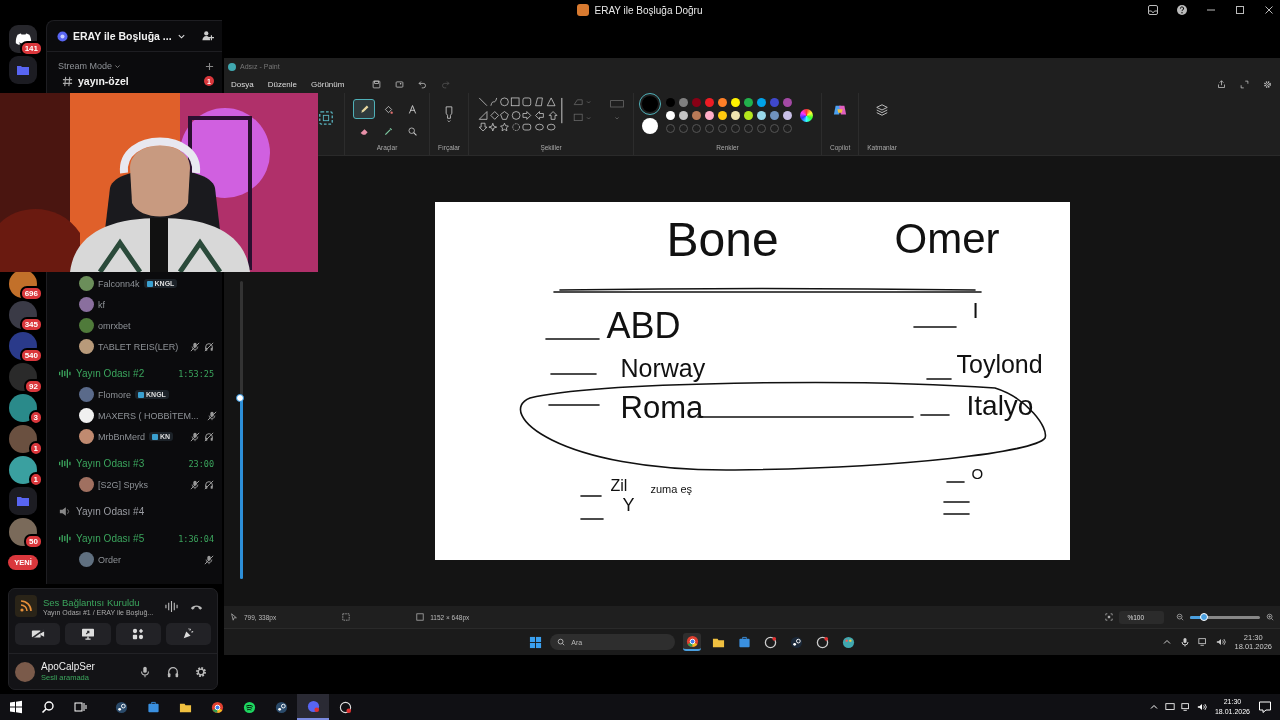 The width and height of the screenshot is (1280, 720). Describe the element at coordinates (1265, 707) in the screenshot. I see `notification-icon` at that location.